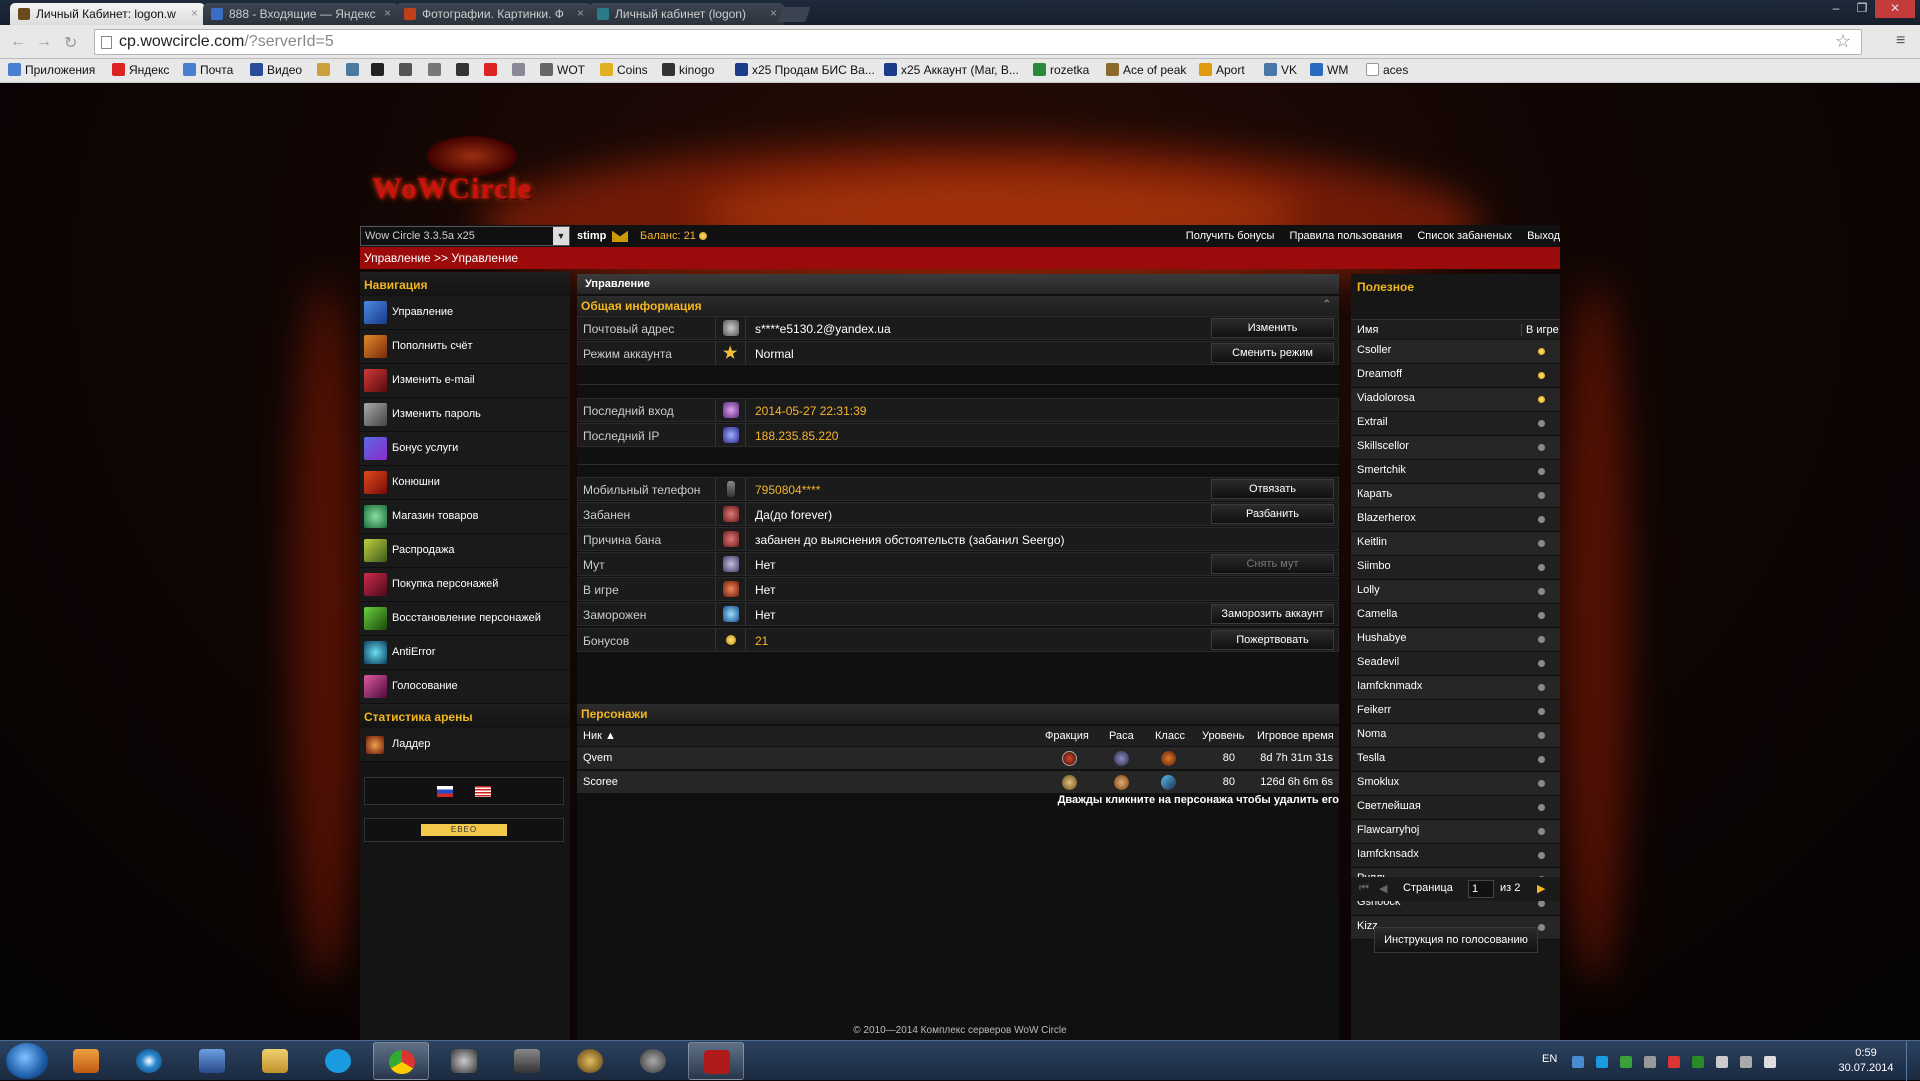 This screenshot has width=1920, height=1081. Describe the element at coordinates (1280, 70) in the screenshot. I see `bookmark-vk: VK` at that location.